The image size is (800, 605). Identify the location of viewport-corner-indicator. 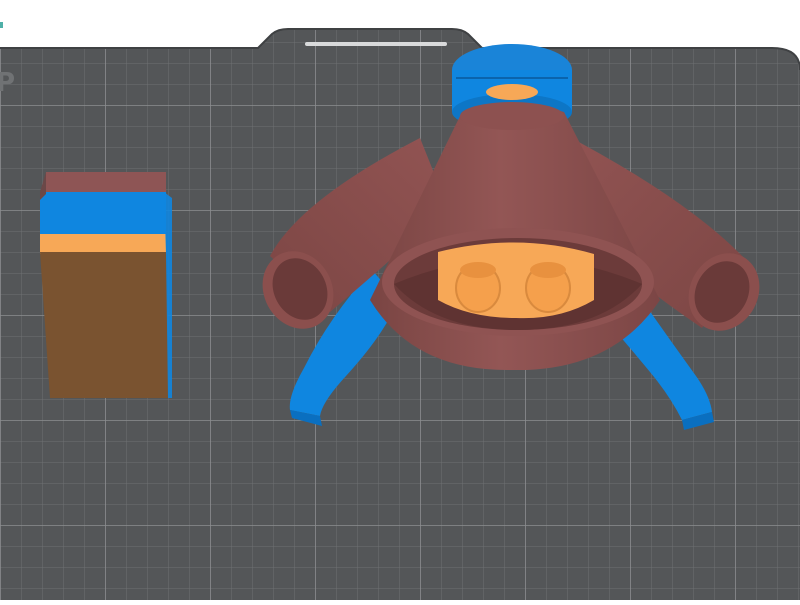
(1, 25).